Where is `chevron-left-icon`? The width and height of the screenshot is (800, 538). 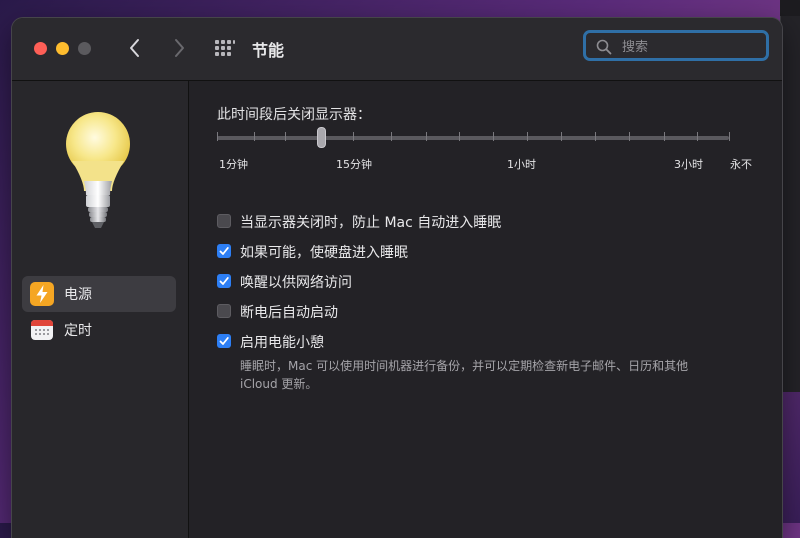 chevron-left-icon is located at coordinates (134, 48).